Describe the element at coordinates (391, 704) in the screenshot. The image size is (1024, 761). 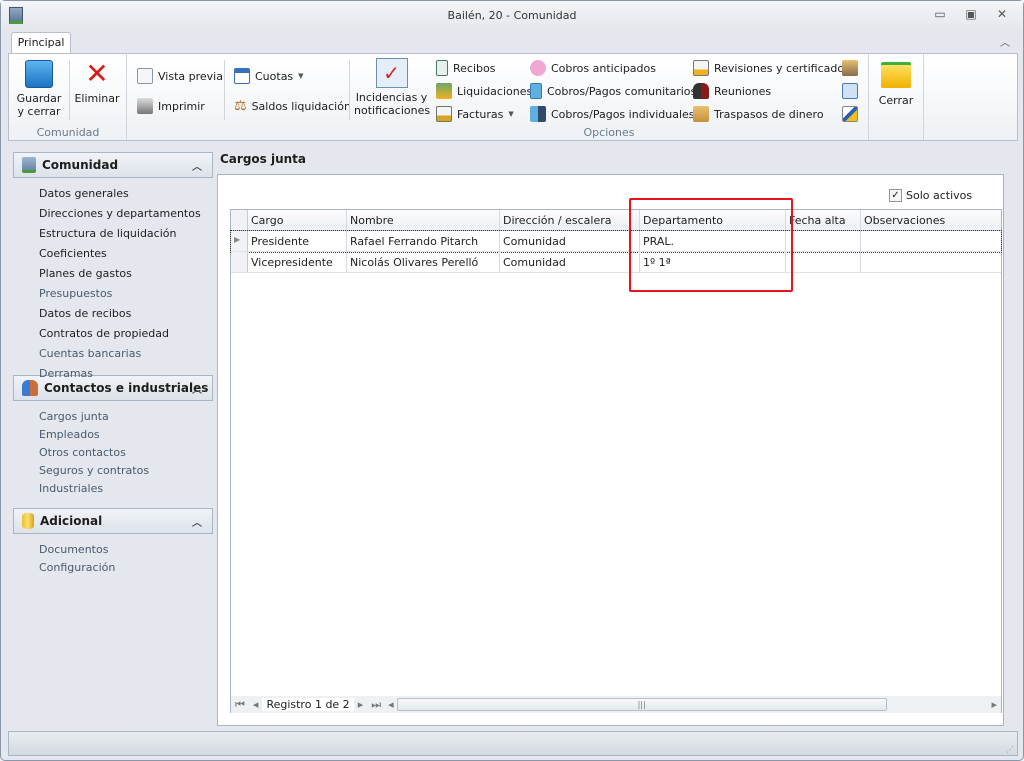
I see `scroll-left-icon: ◂` at that location.